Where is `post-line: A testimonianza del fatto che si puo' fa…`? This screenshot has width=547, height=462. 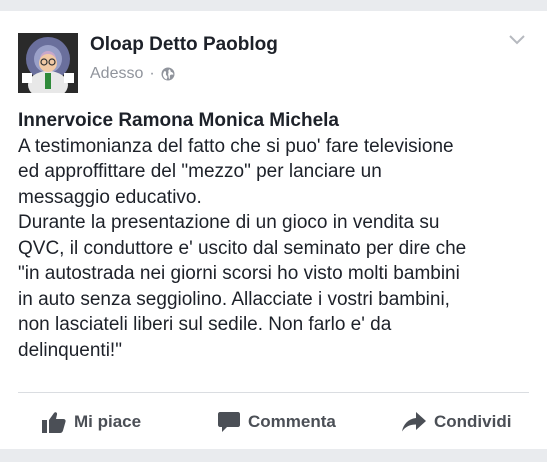
post-line: A testimonianza del fatto che si puo' fa… is located at coordinates (236, 146).